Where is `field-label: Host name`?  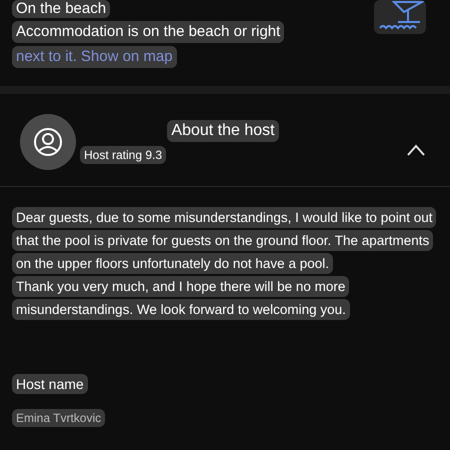 field-label: Host name is located at coordinates (50, 384).